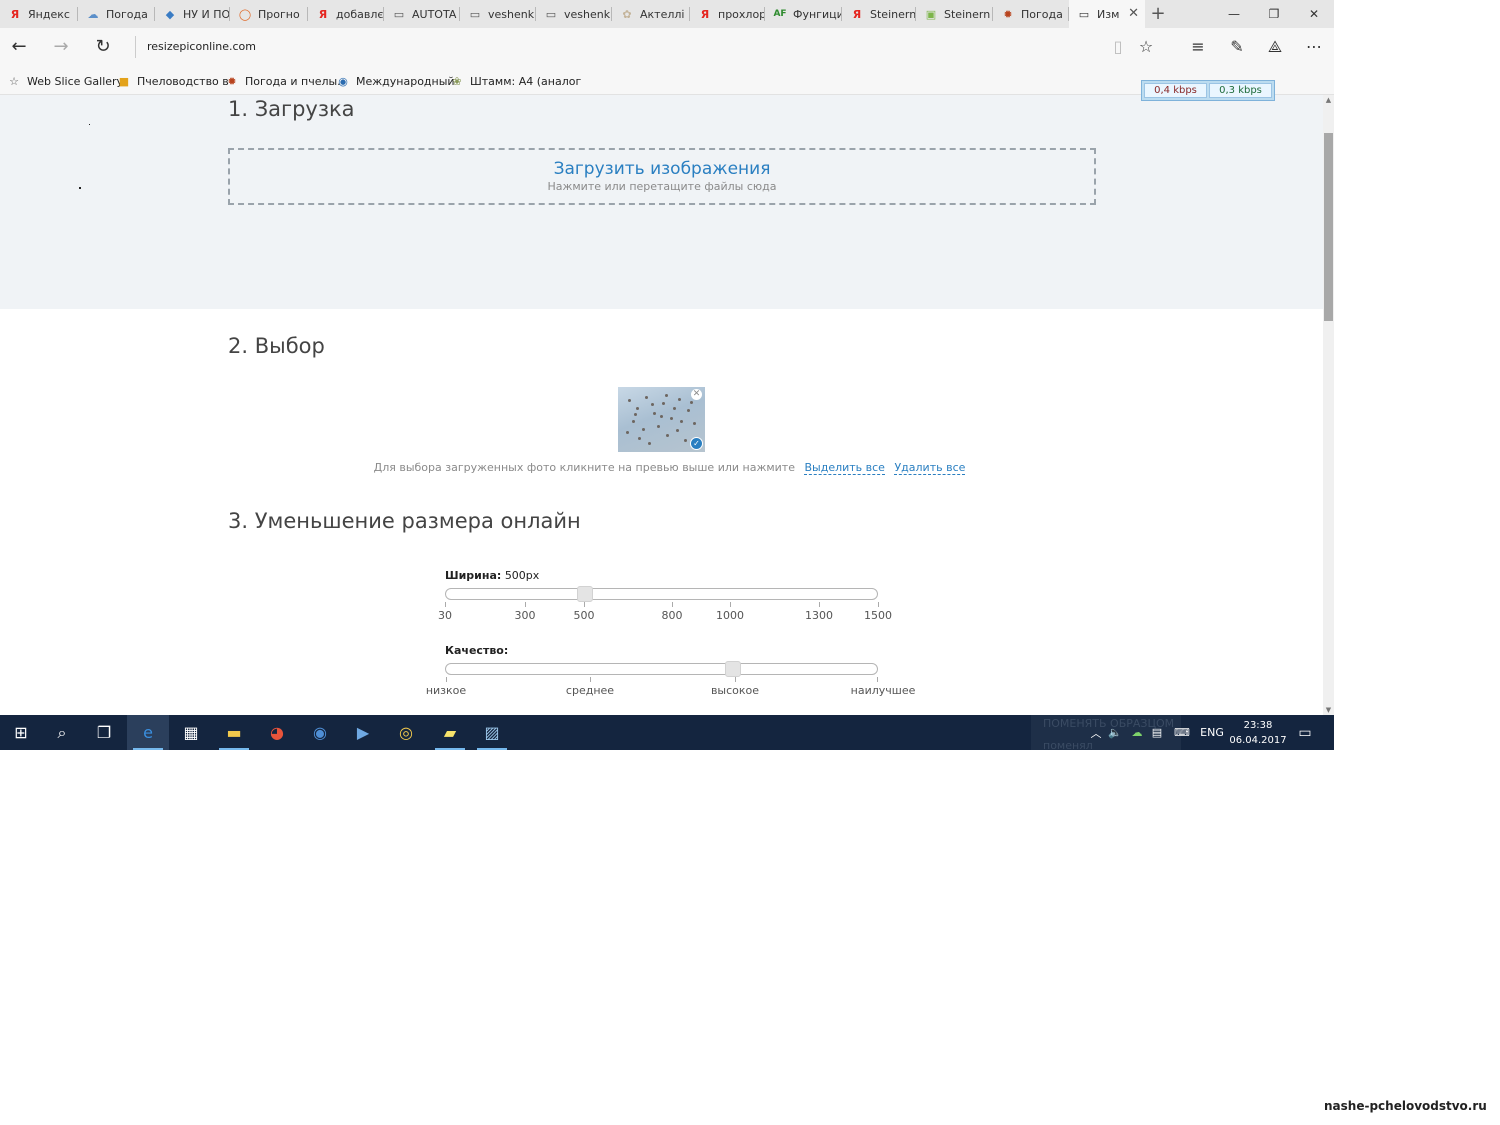 The width and height of the screenshot is (1500, 1125). What do you see at coordinates (732, 669) in the screenshot?
I see `quality-slider-handle` at bounding box center [732, 669].